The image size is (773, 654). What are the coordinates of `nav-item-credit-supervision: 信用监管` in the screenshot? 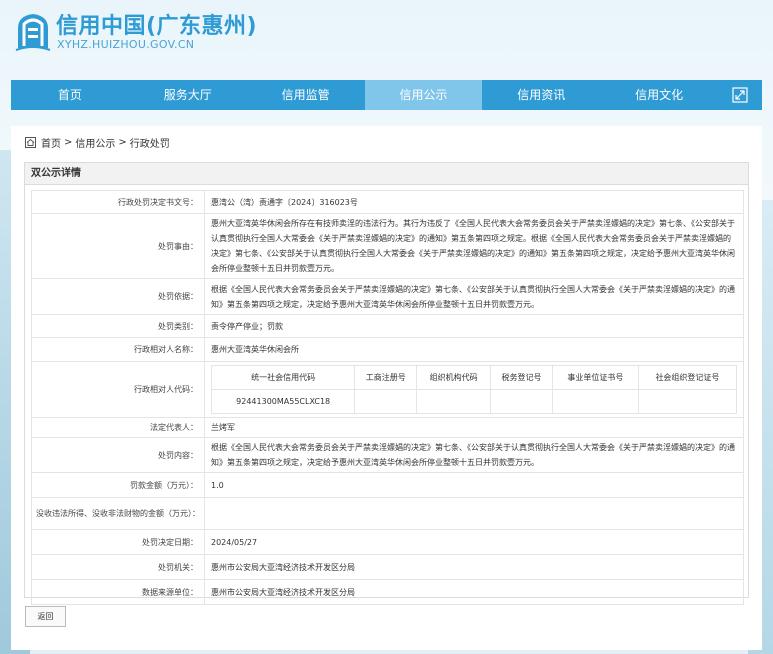 It's located at (306, 95).